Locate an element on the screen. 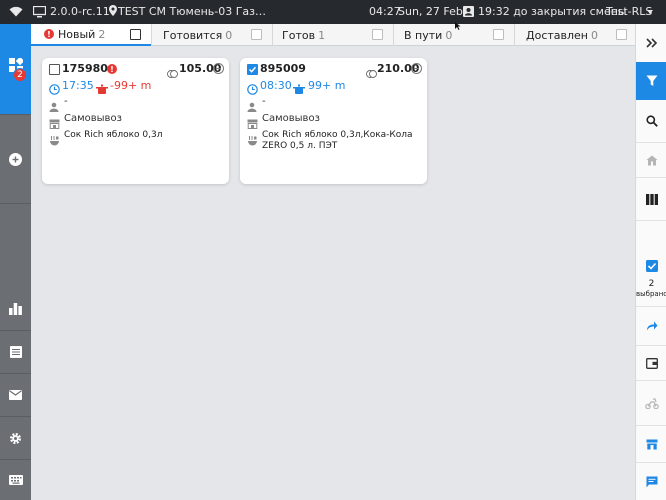 The width and height of the screenshot is (666, 500). chat-button is located at coordinates (651, 481).